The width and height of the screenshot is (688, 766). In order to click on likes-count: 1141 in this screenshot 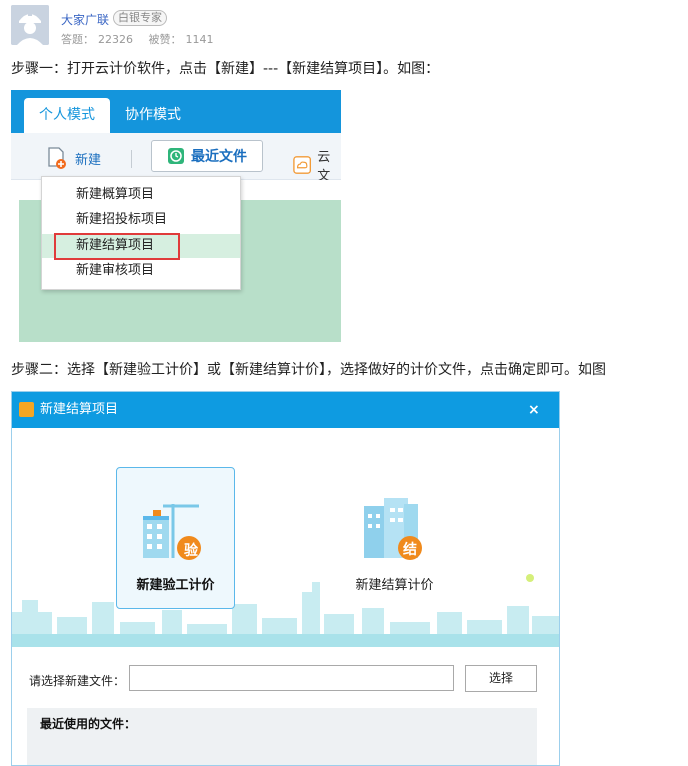, I will do `click(199, 39)`.